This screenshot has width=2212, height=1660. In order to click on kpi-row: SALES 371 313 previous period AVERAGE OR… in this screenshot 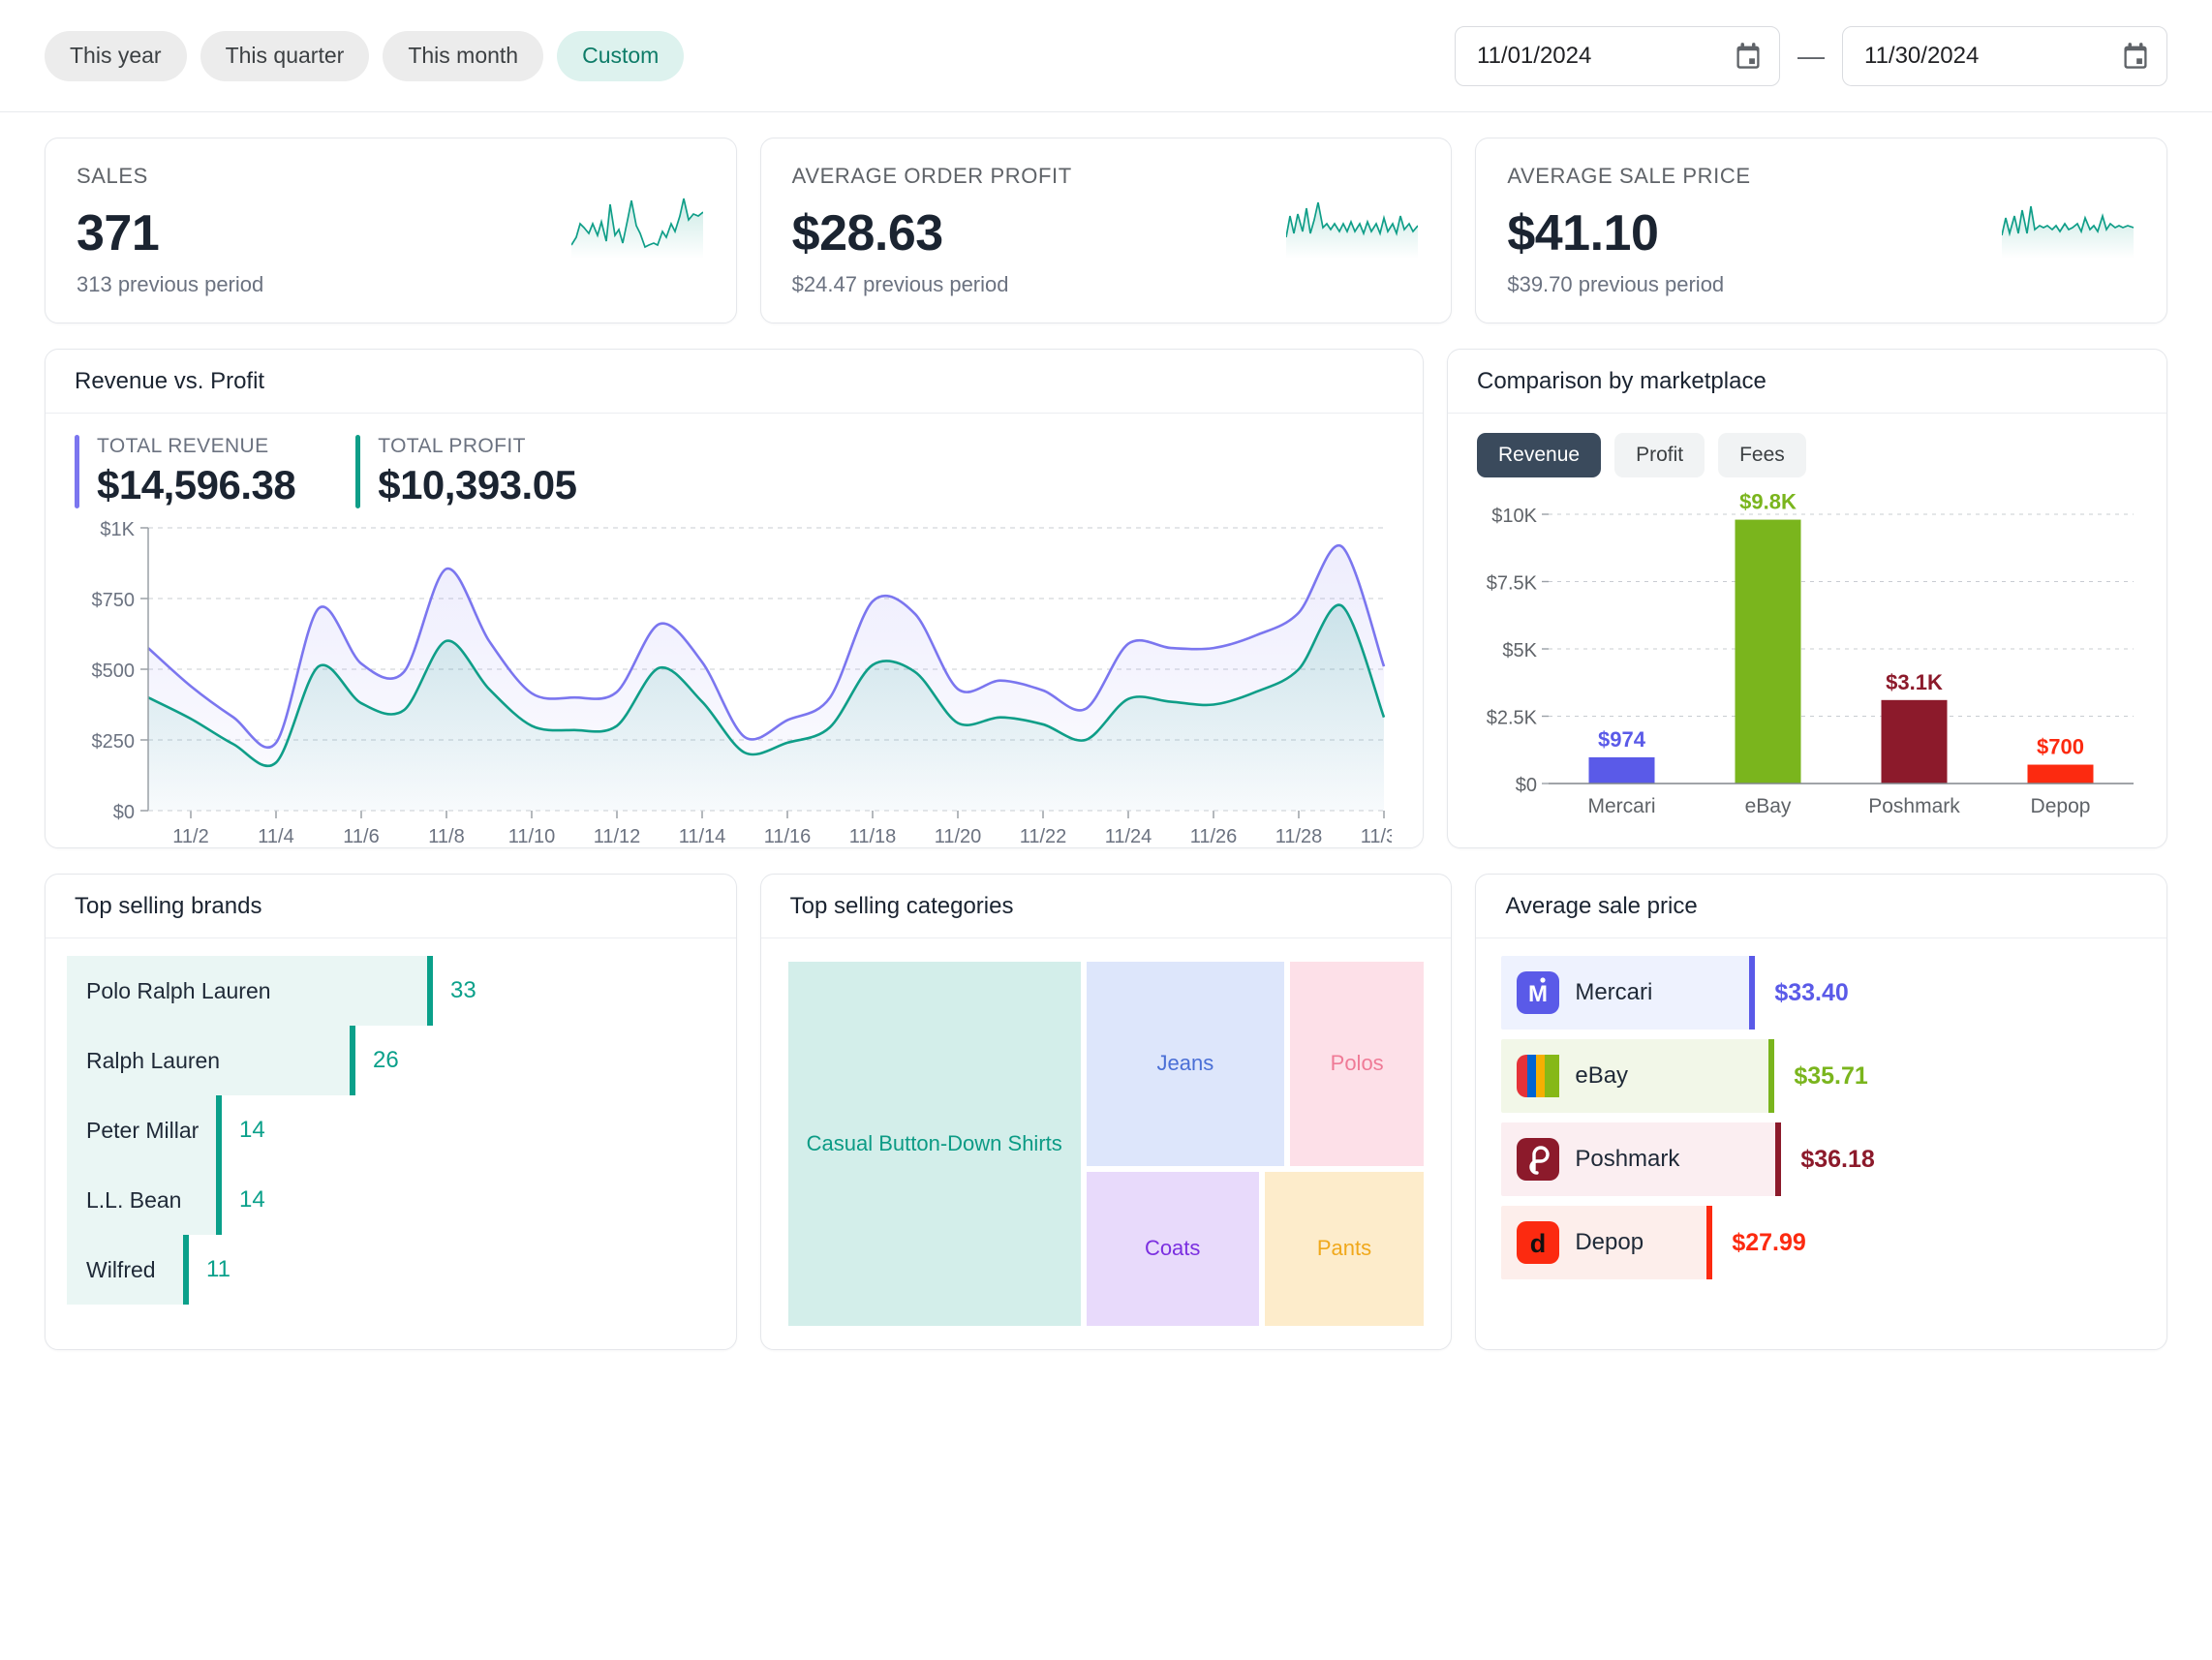, I will do `click(1107, 230)`.